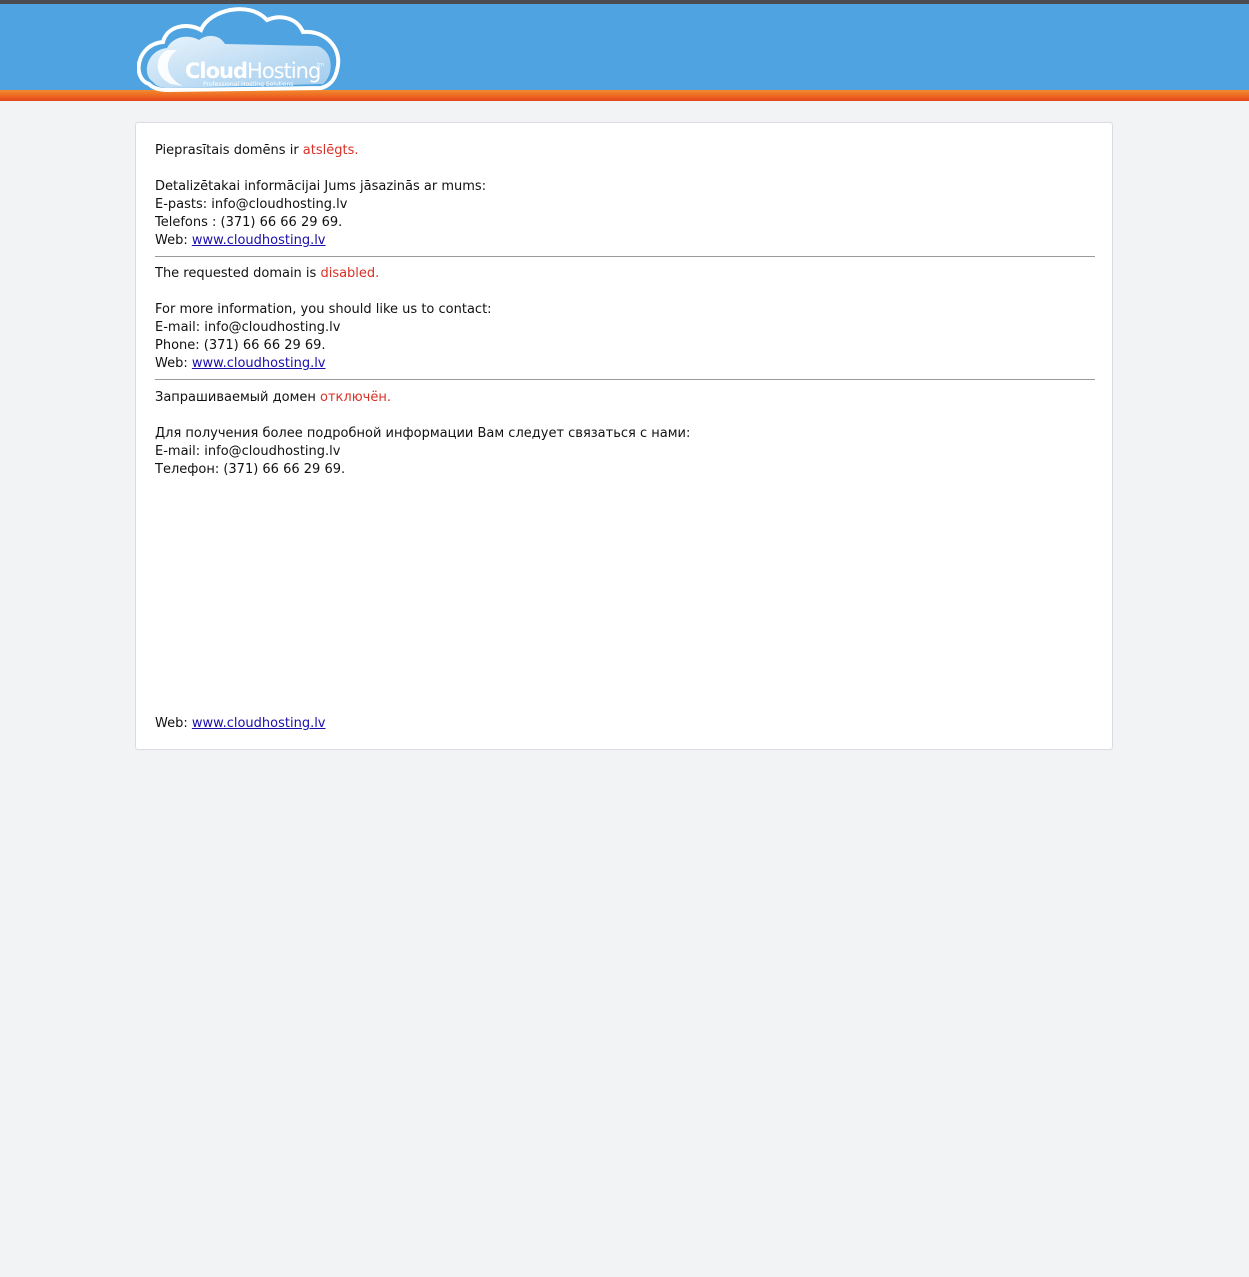 Image resolution: width=1249 pixels, height=1277 pixels. What do you see at coordinates (240, 345) in the screenshot?
I see `phone-line: Phone: (371) 66 66 29 69.` at bounding box center [240, 345].